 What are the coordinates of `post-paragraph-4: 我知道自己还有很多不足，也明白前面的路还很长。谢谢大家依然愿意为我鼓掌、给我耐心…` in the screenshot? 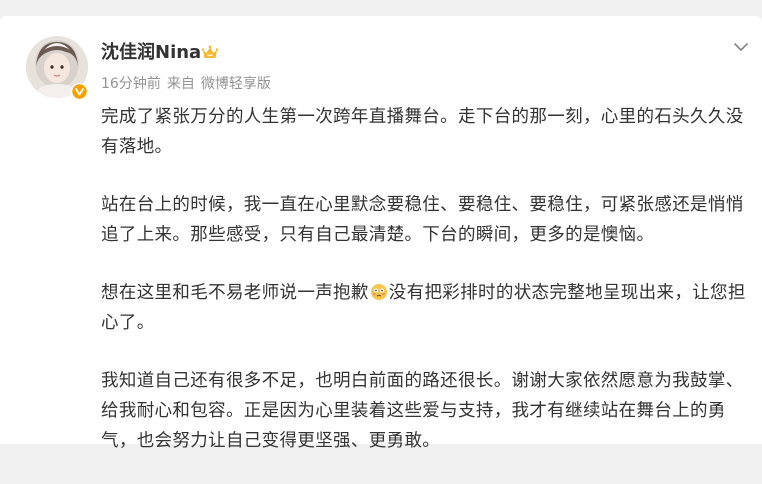 It's located at (422, 411).